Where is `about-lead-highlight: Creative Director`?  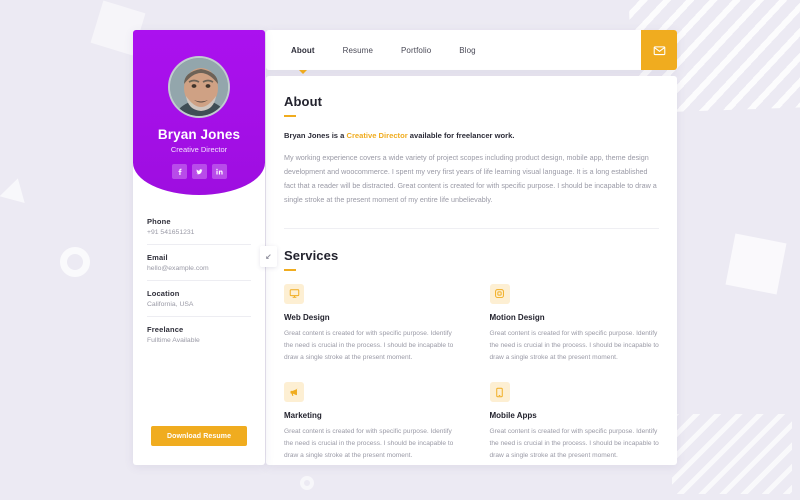
about-lead-highlight: Creative Director is located at coordinates (377, 135).